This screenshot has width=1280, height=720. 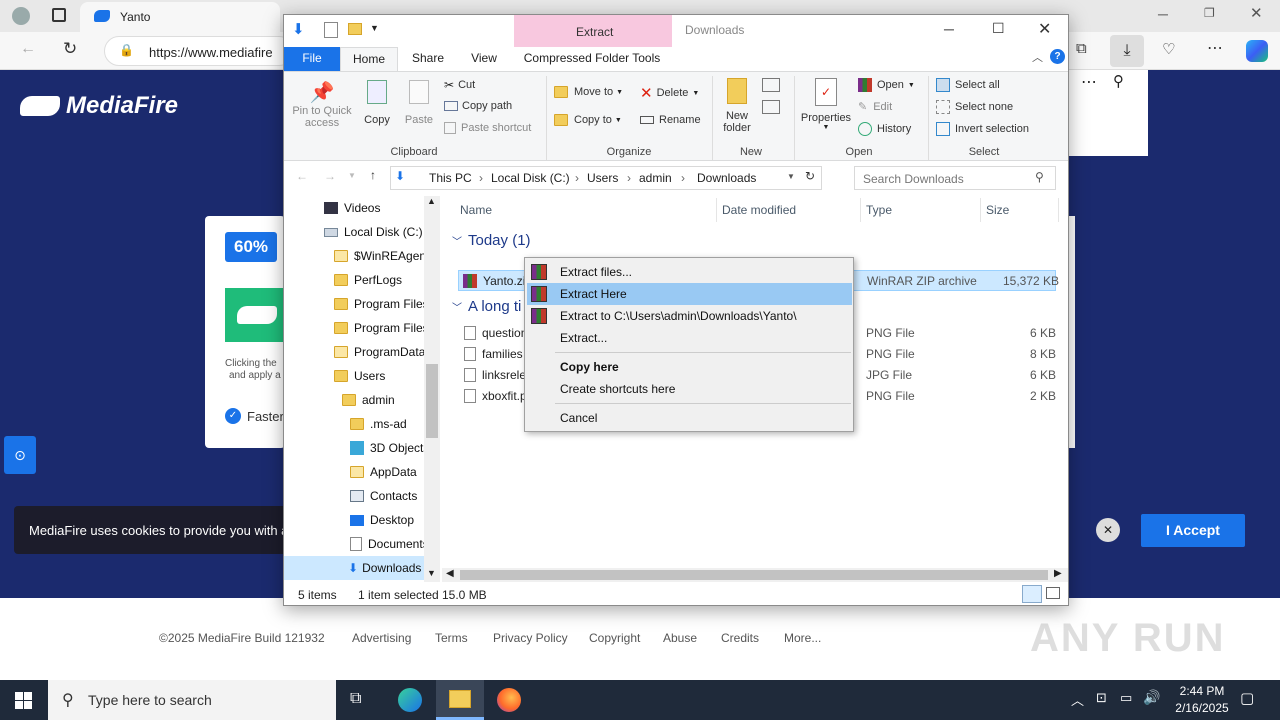 What do you see at coordinates (955, 178) in the screenshot?
I see `search-box: Search Downloads ⚲` at bounding box center [955, 178].